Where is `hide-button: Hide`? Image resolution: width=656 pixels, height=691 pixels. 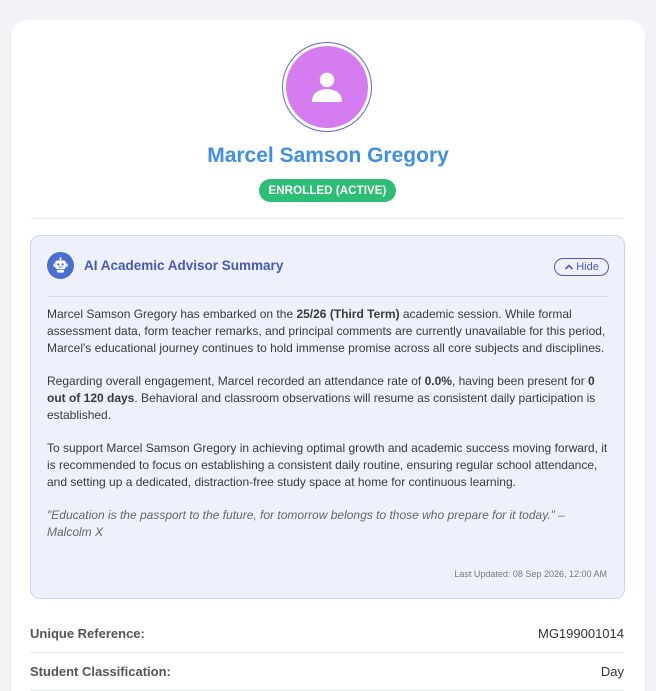
hide-button: Hide is located at coordinates (581, 267).